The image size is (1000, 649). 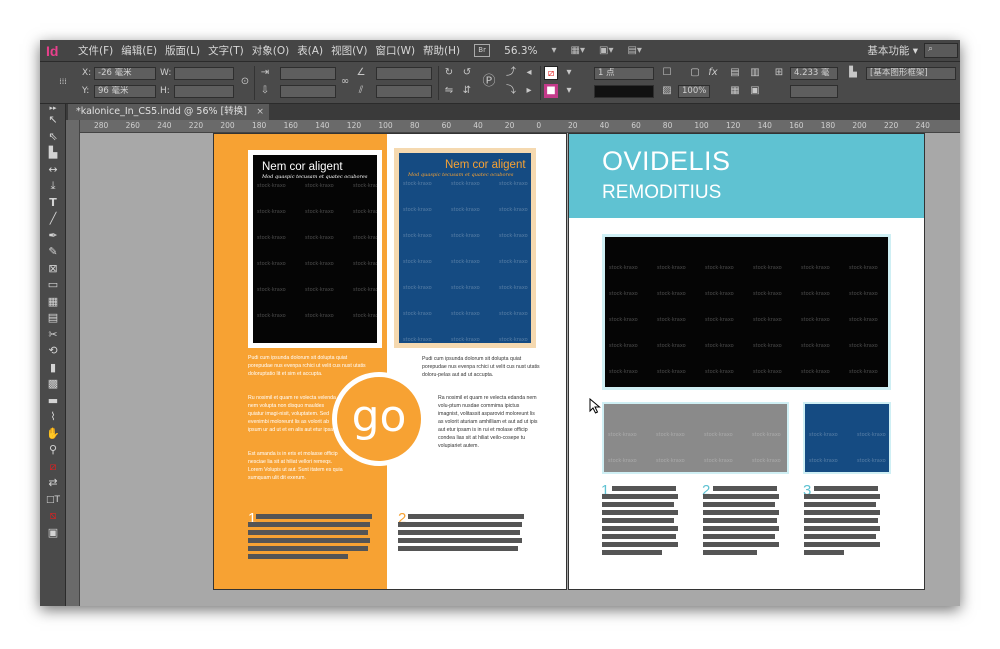 What do you see at coordinates (53, 516) in the screenshot?
I see `apply-none-icon: ⧅` at bounding box center [53, 516].